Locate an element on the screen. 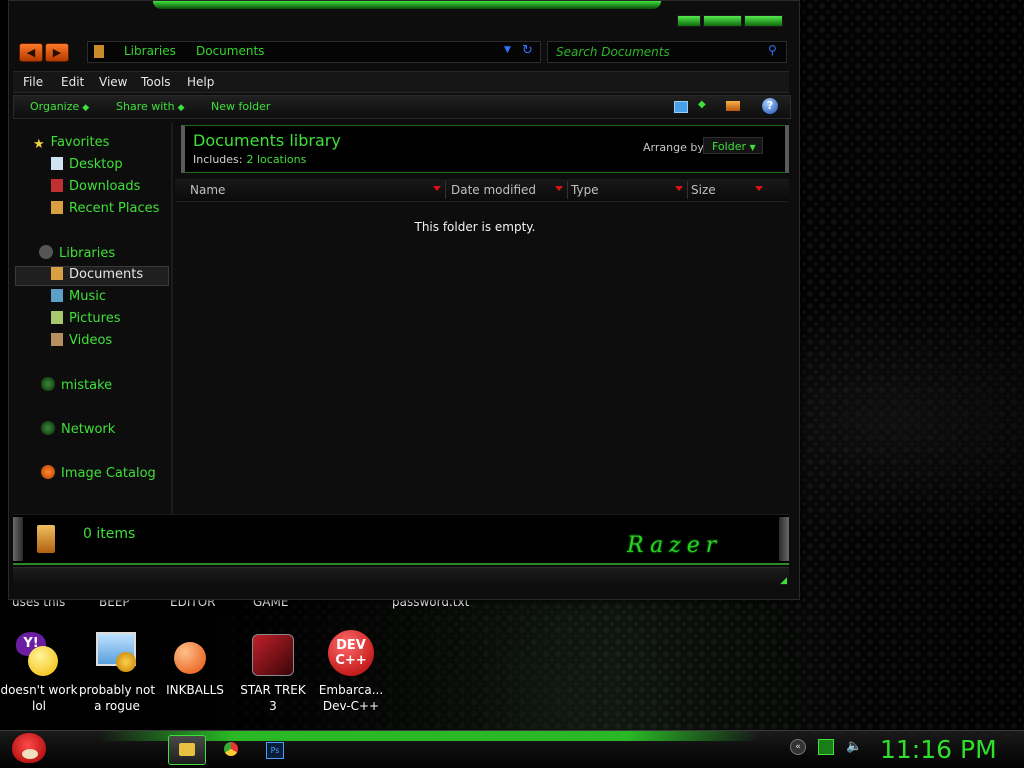  column-name-dropdown-icon is located at coordinates (437, 188).